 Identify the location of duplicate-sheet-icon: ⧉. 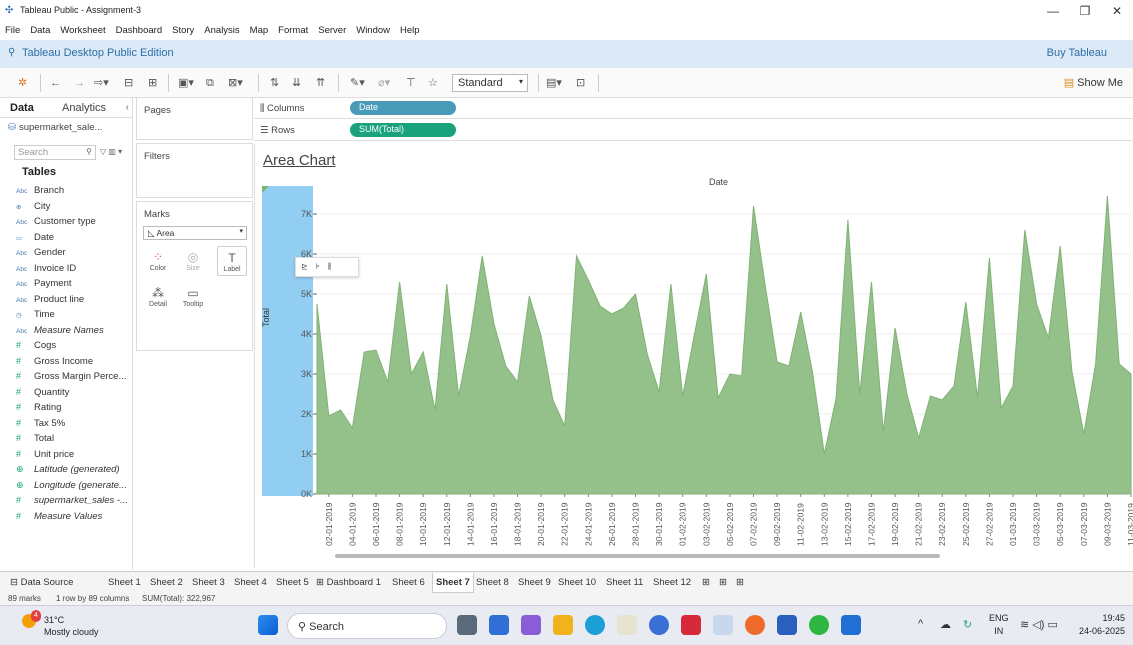
(210, 83).